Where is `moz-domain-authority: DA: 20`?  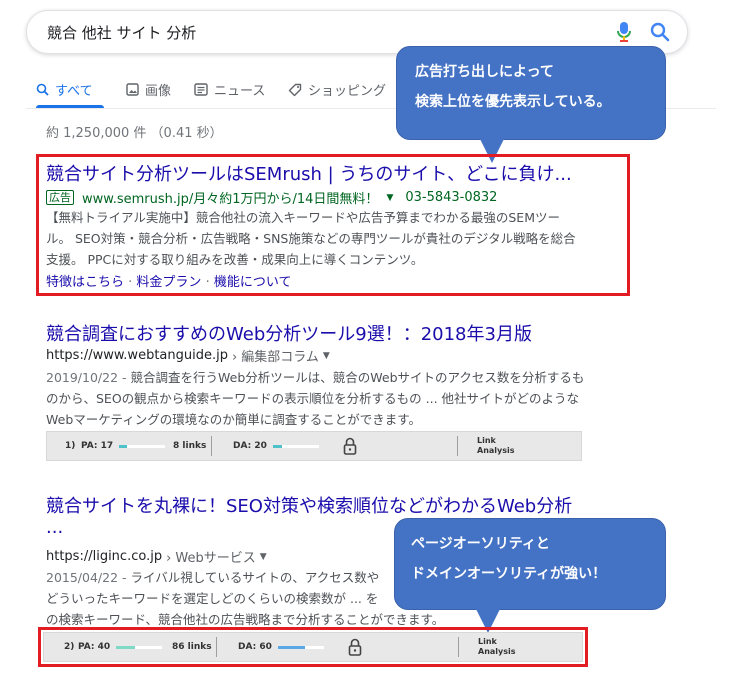
moz-domain-authority: DA: 20 is located at coordinates (276, 446).